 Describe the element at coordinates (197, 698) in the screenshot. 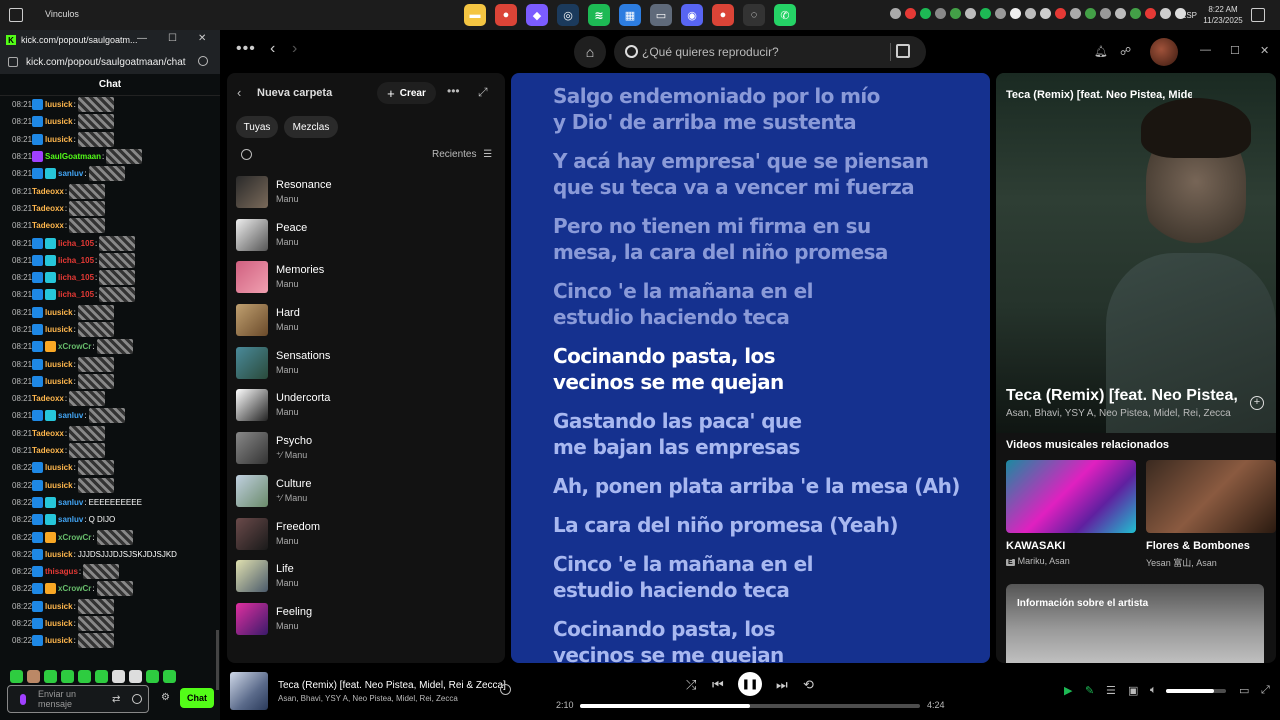

I see `chat-send-button: Chat` at that location.